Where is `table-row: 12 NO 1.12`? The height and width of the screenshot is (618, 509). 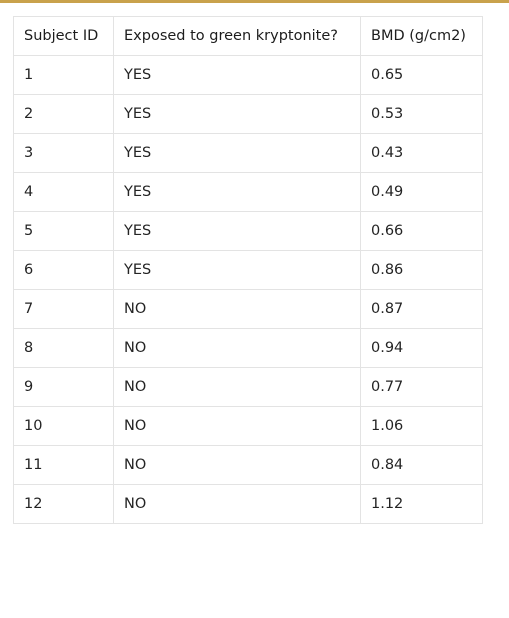
table-row: 12 NO 1.12 is located at coordinates (248, 504).